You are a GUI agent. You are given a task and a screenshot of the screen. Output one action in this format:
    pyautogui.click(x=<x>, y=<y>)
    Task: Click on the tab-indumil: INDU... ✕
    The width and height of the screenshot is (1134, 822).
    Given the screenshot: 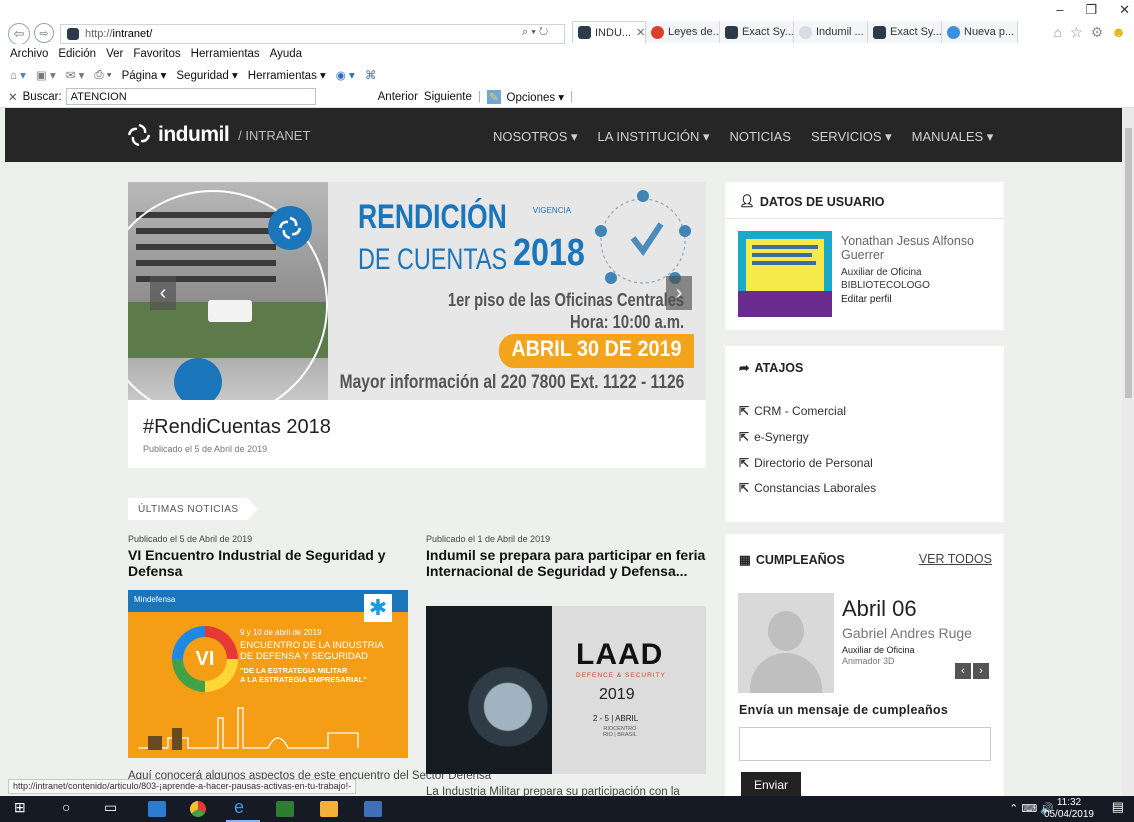 What is the action you would take?
    pyautogui.click(x=609, y=32)
    